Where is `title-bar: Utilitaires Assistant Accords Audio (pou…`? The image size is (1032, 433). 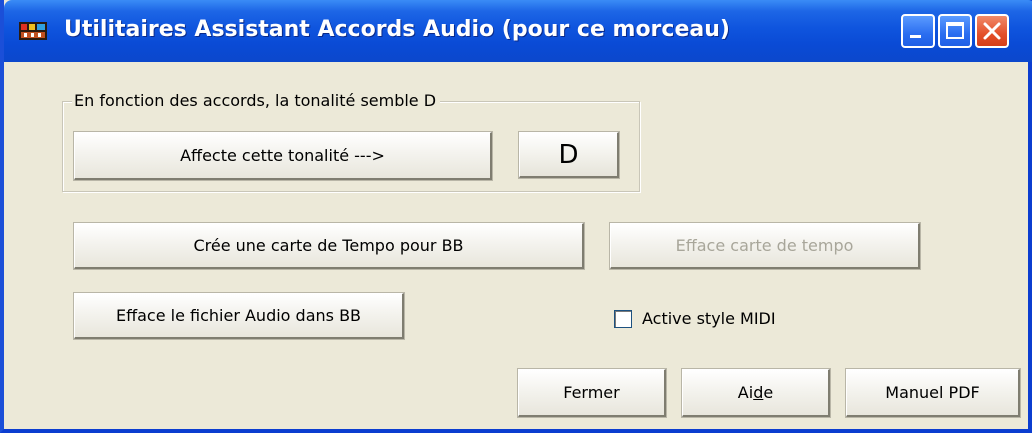 title-bar: Utilitaires Assistant Accords Audio (pou… is located at coordinates (518, 31).